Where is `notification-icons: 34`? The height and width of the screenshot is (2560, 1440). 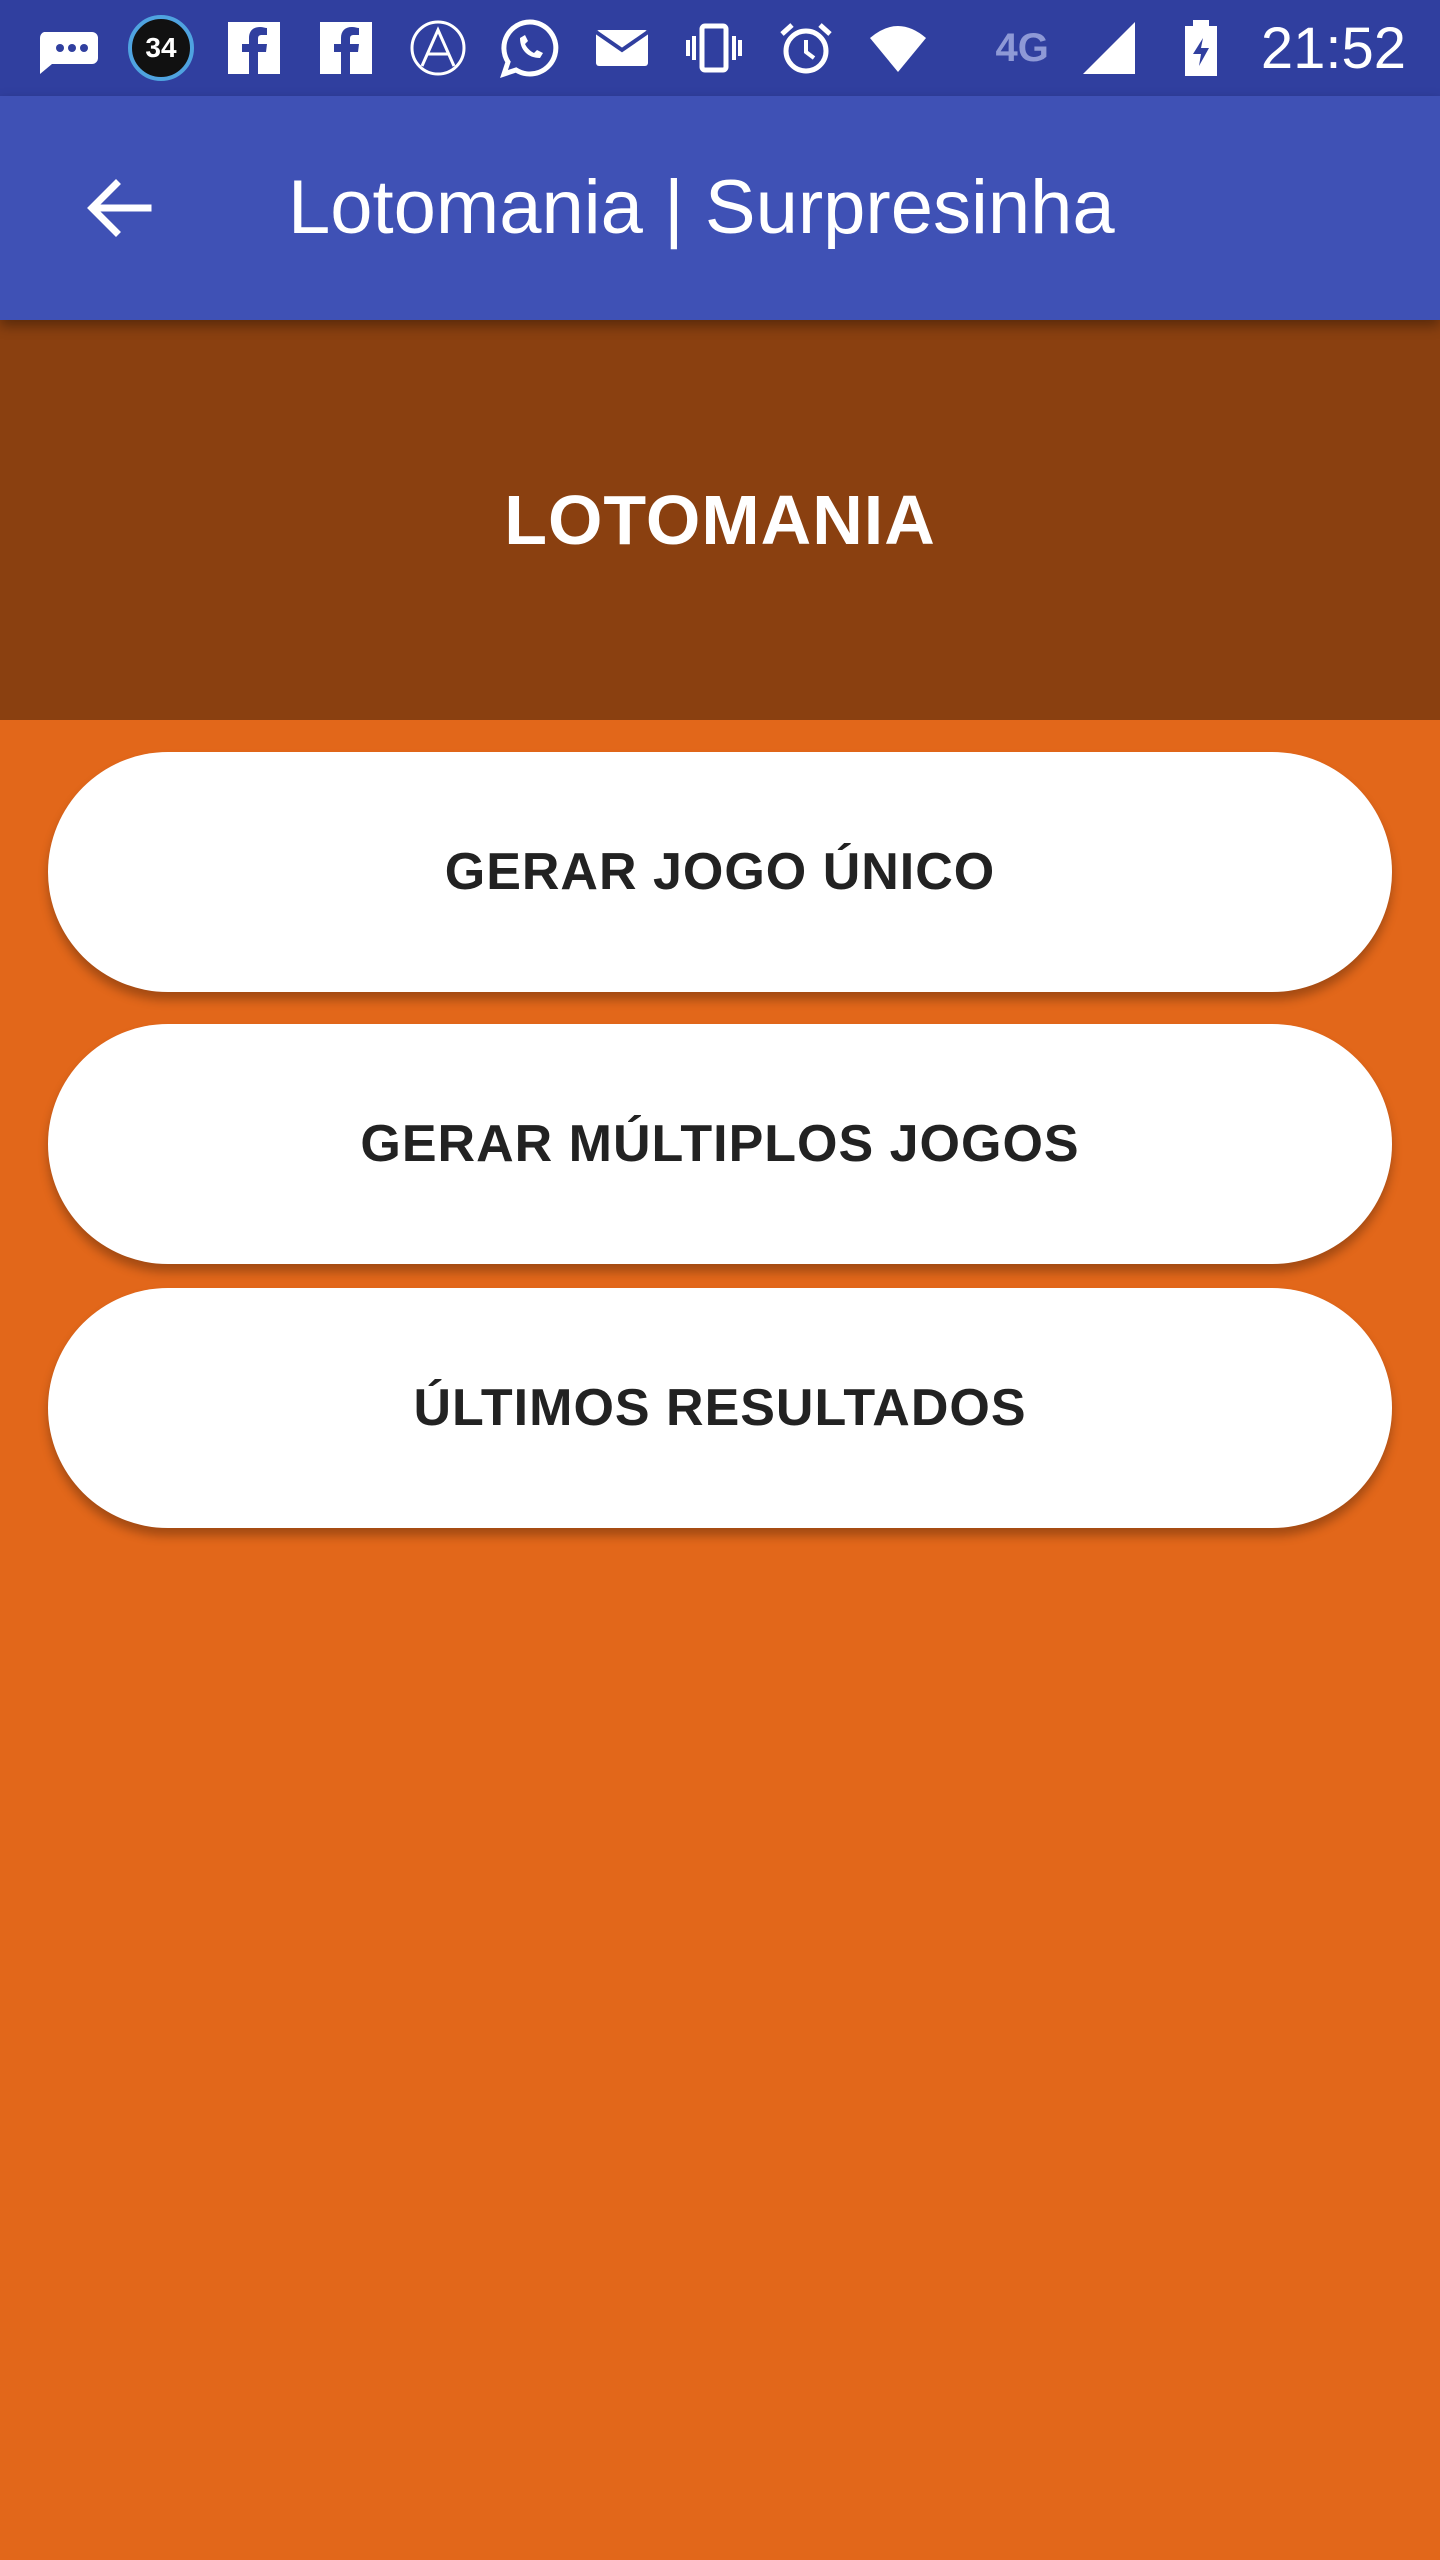 notification-icons: 34 is located at coordinates (465, 48).